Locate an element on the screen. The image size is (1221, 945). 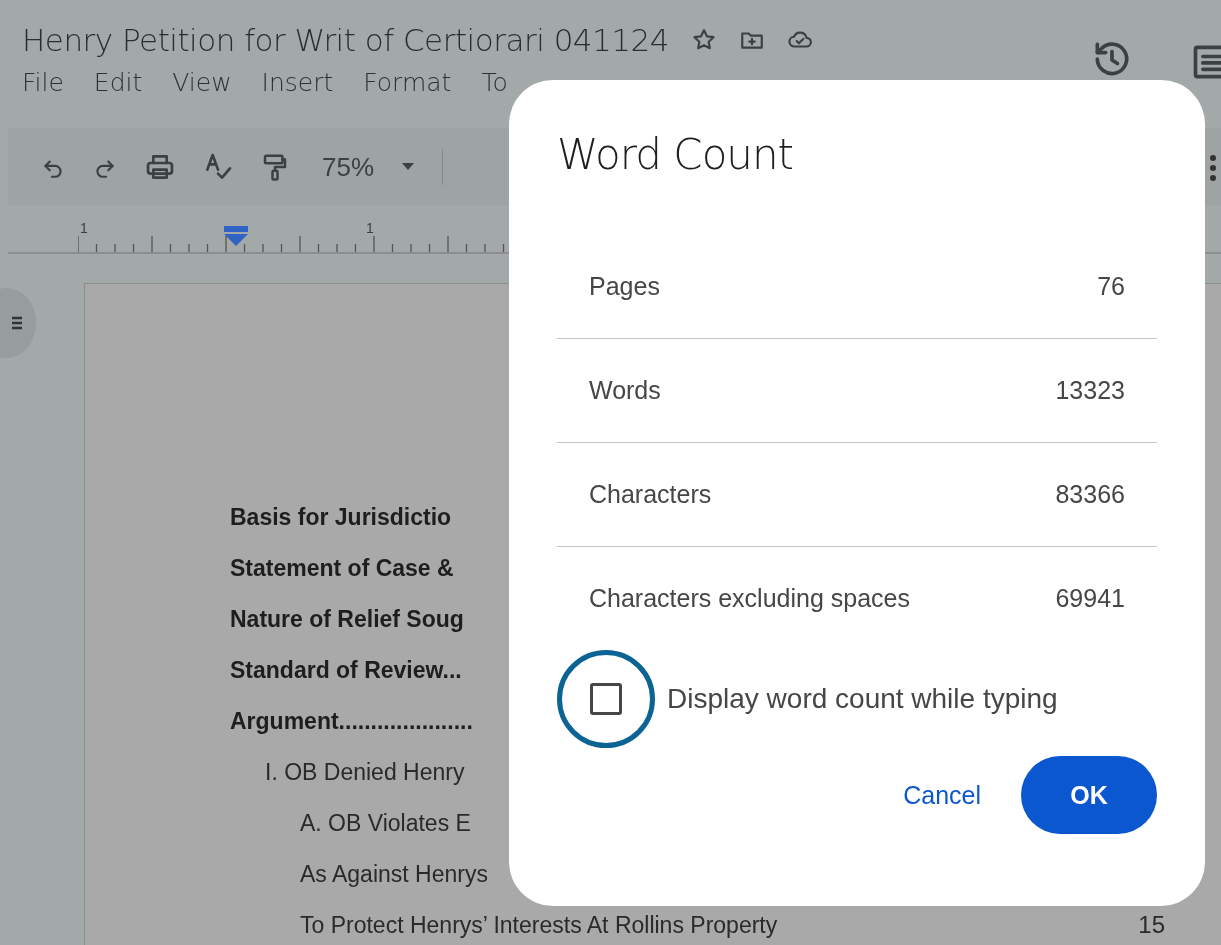
document-title: Henry Petition for Writ of Certiorari 041124 is located at coordinates (345, 40).